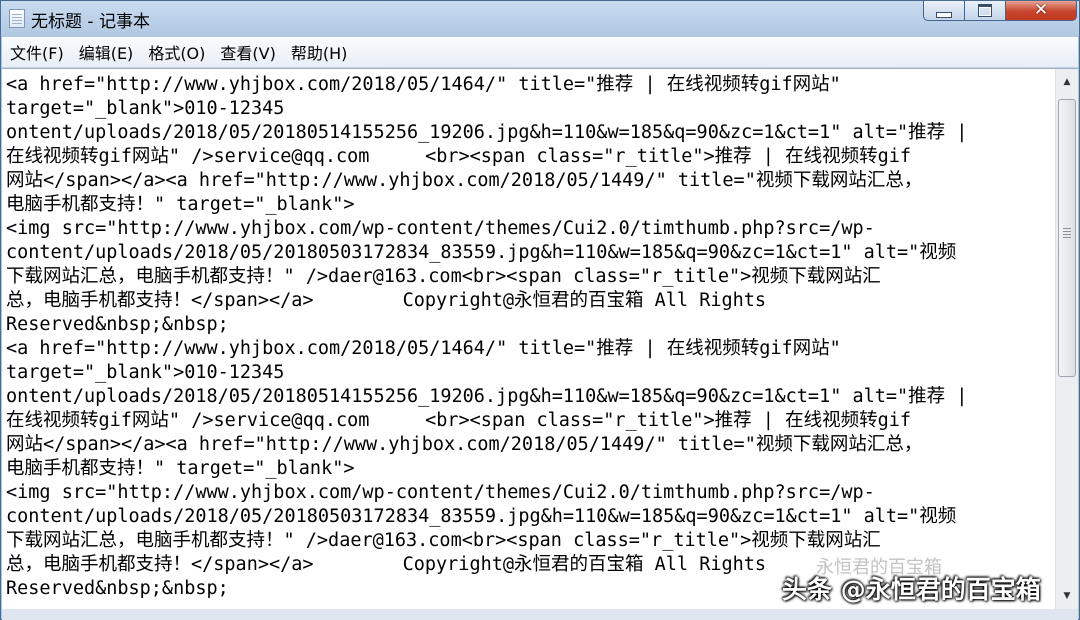  I want to click on menu-bar: 文件(F) 编辑(E) 格式(O) 查看(V) 帮助(H), so click(540, 52).